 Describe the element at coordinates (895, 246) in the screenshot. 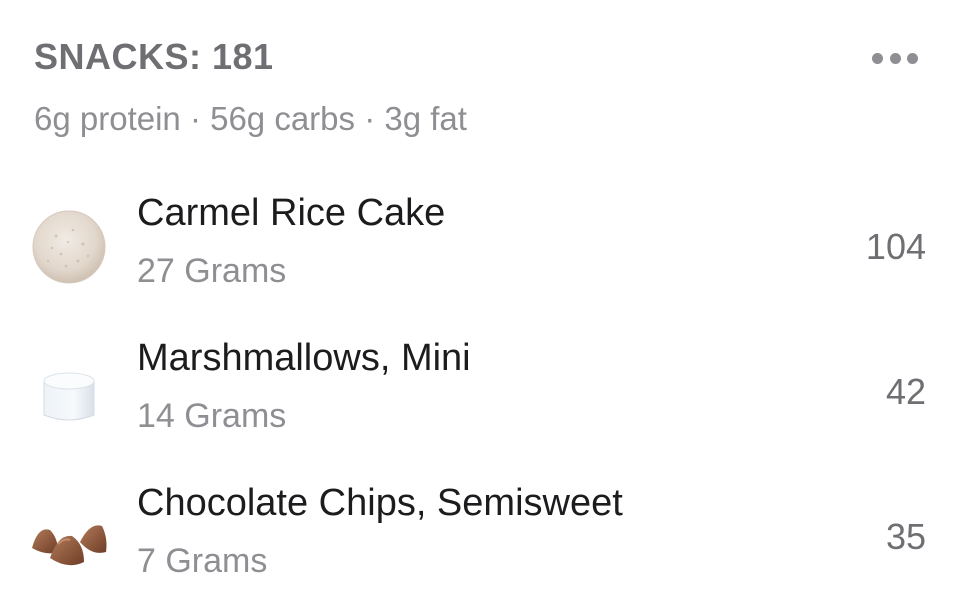

I see `food-calories: 104` at that location.